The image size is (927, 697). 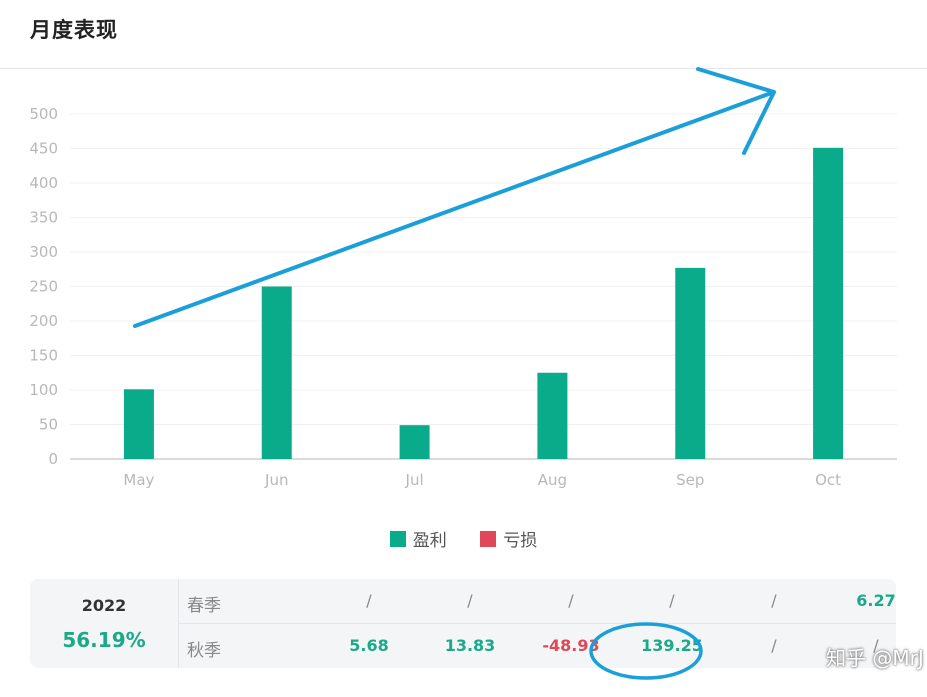 What do you see at coordinates (53, 459) in the screenshot?
I see `y-tick-label: 0` at bounding box center [53, 459].